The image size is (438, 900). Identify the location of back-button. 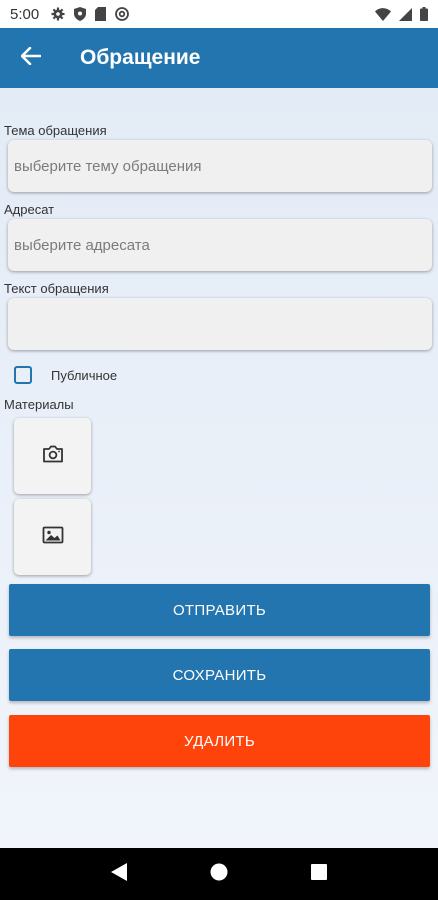
(31, 58).